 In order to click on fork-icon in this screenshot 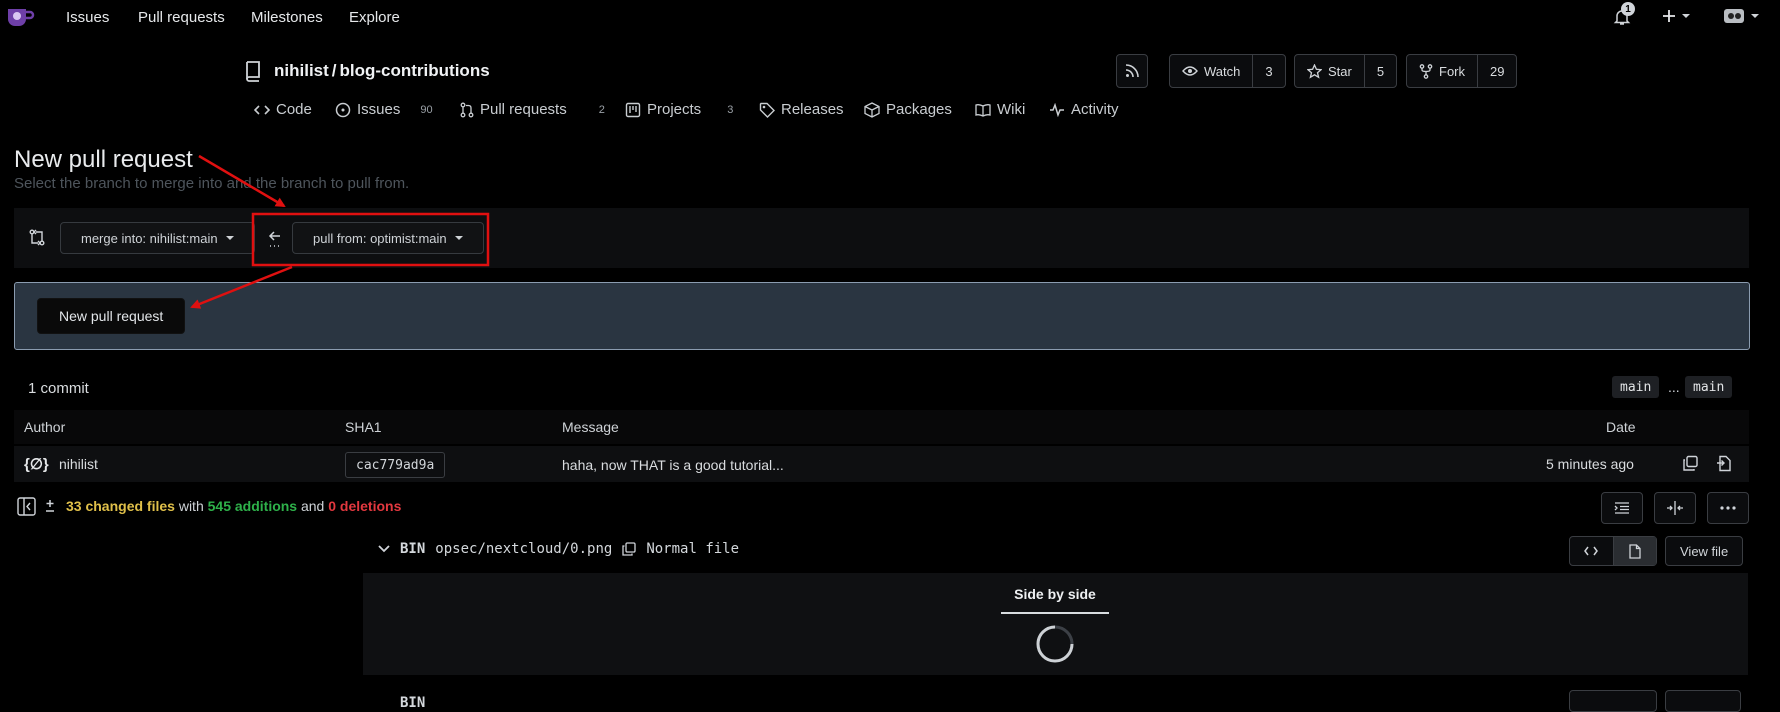, I will do `click(1426, 71)`.